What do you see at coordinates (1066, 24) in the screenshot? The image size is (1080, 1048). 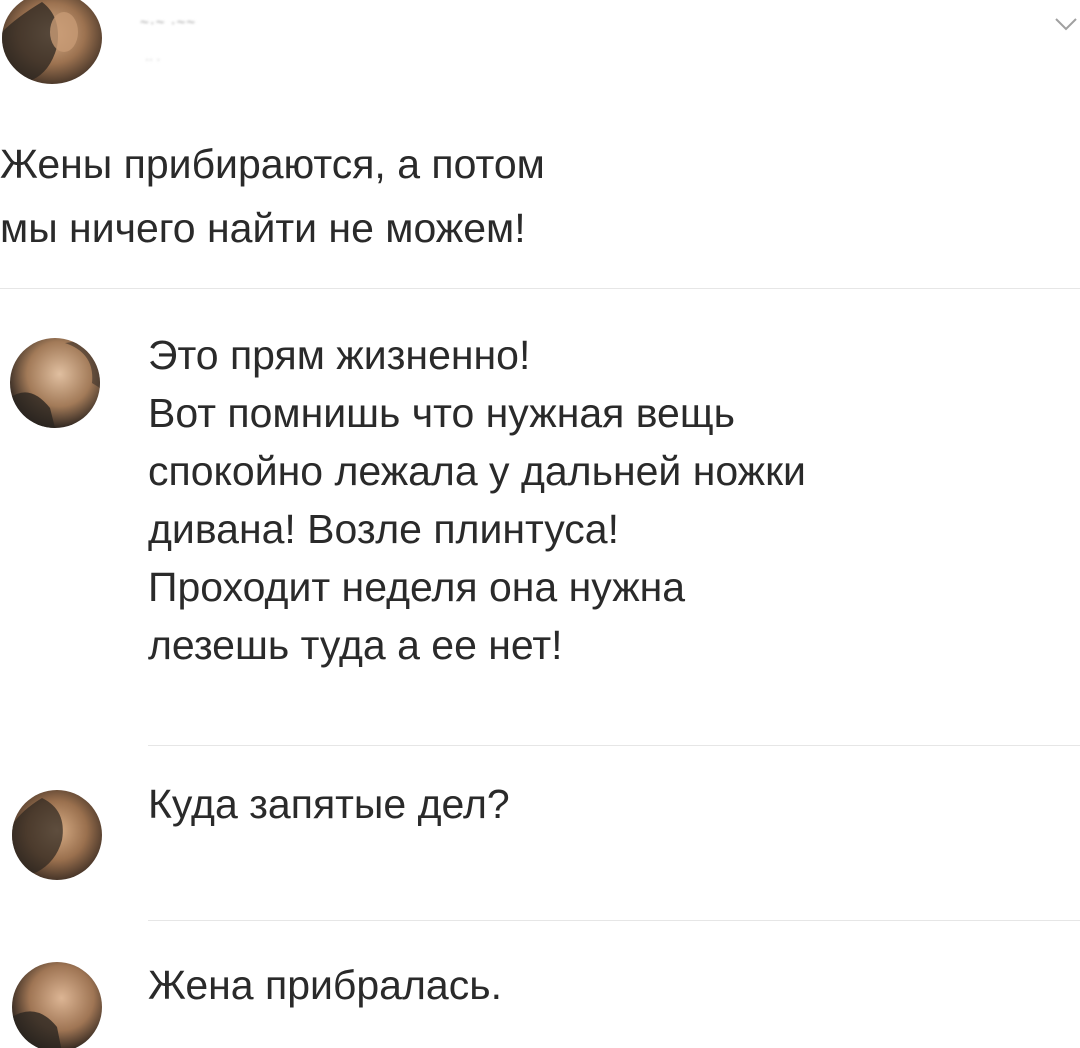 I see `chevron-down-icon` at bounding box center [1066, 24].